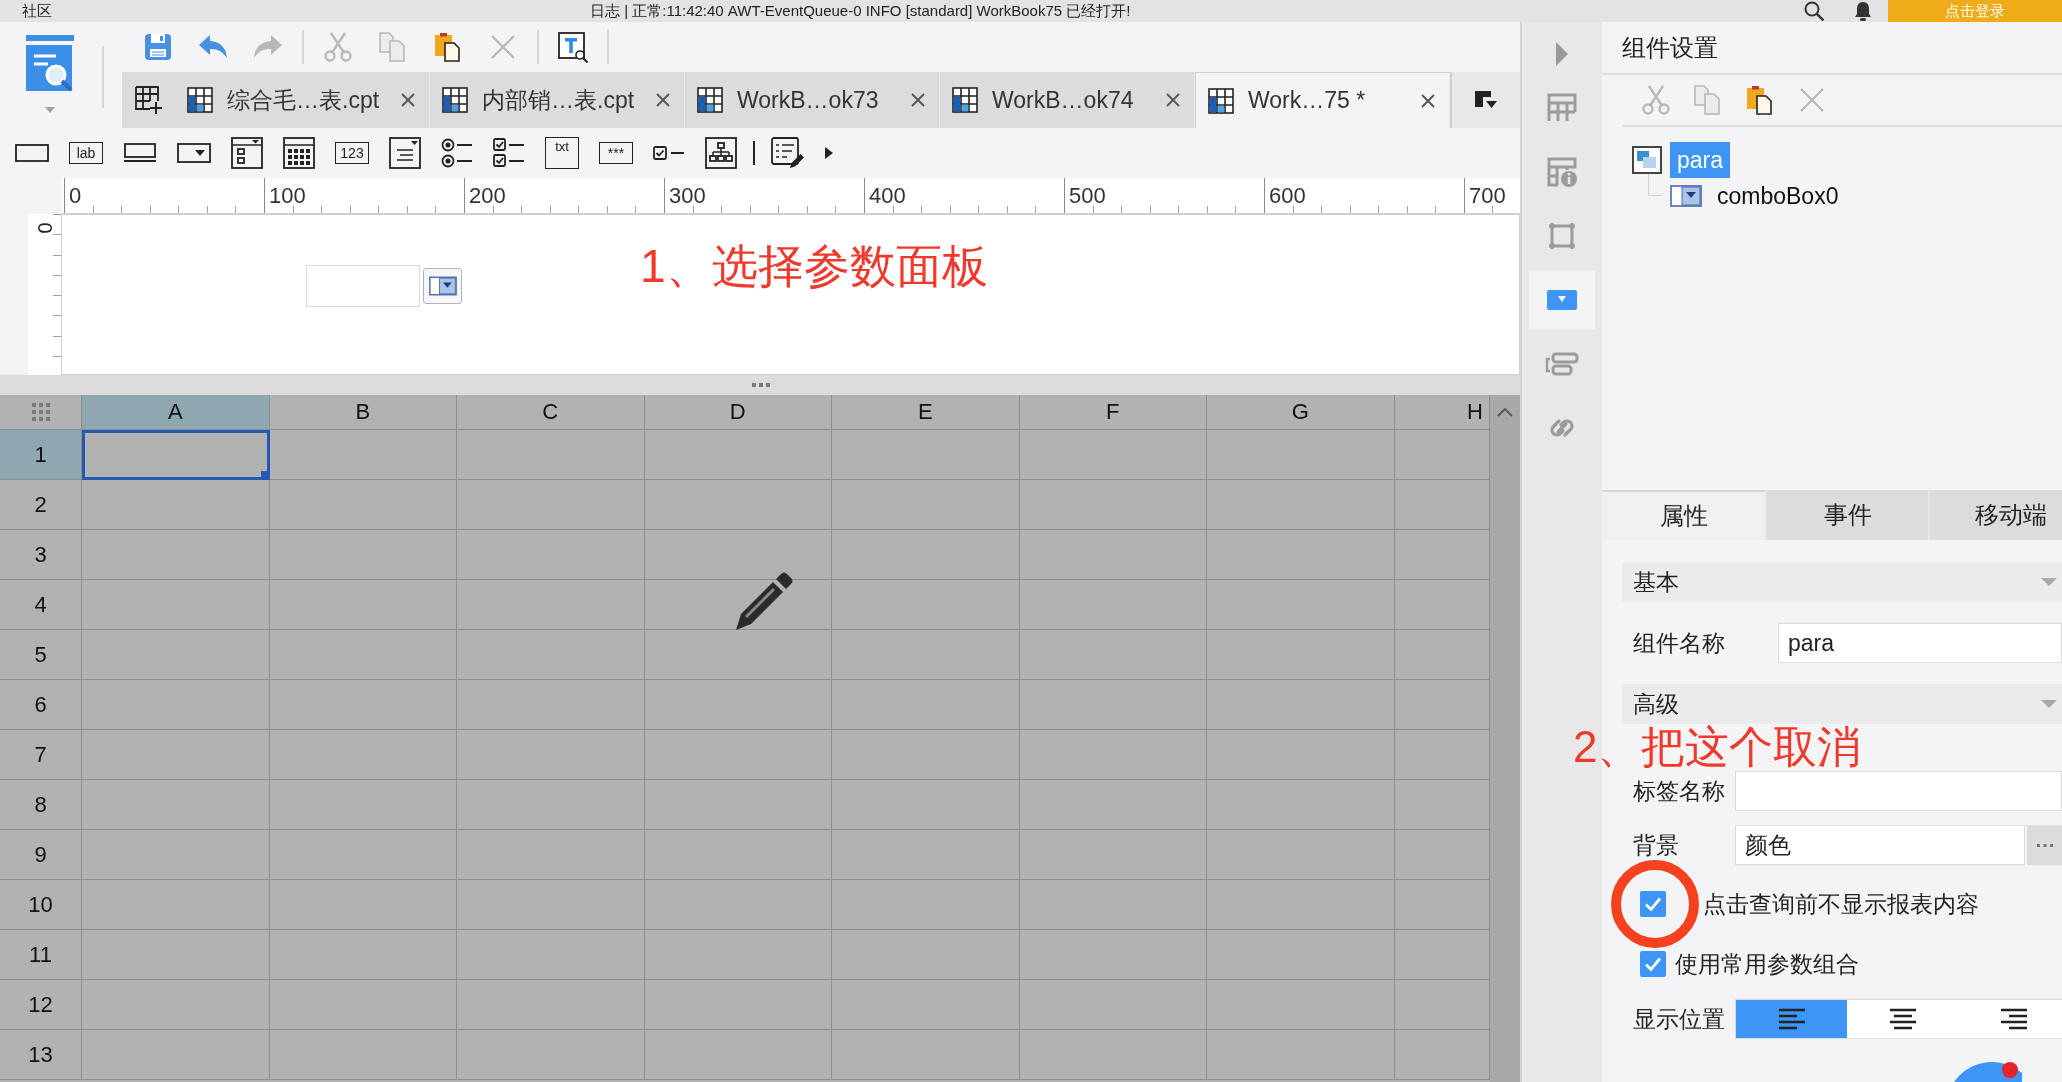  I want to click on checkbox-group-icon, so click(509, 153).